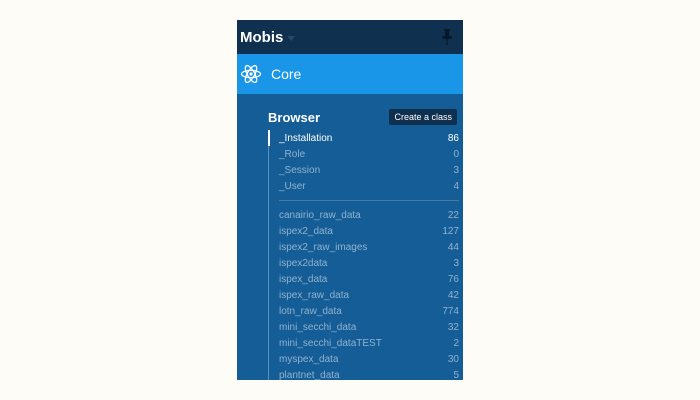  What do you see at coordinates (262, 37) in the screenshot?
I see `app-name: Mobis` at bounding box center [262, 37].